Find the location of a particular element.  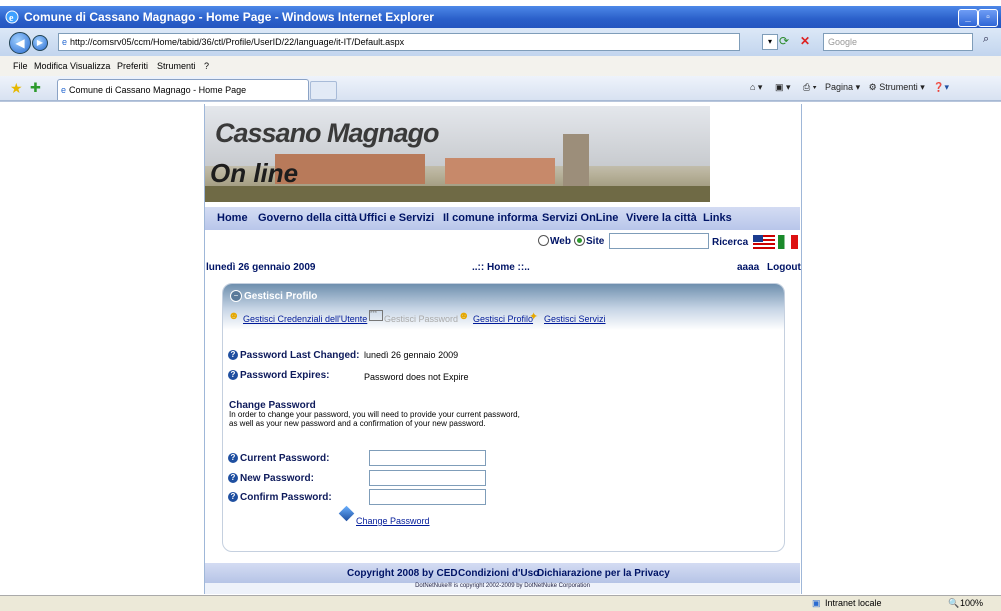

panel-title: Gestisci Profilo is located at coordinates (281, 296).